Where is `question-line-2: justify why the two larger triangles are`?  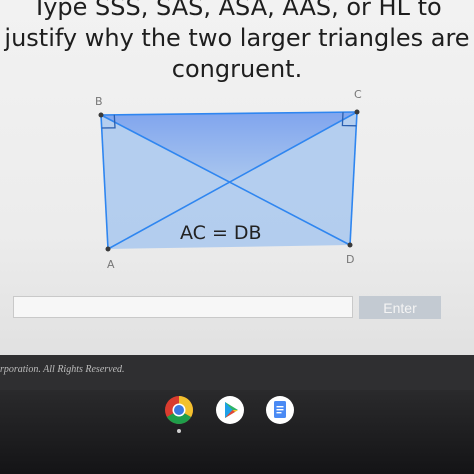
question-line-2: justify why the two larger triangles are is located at coordinates (237, 38).